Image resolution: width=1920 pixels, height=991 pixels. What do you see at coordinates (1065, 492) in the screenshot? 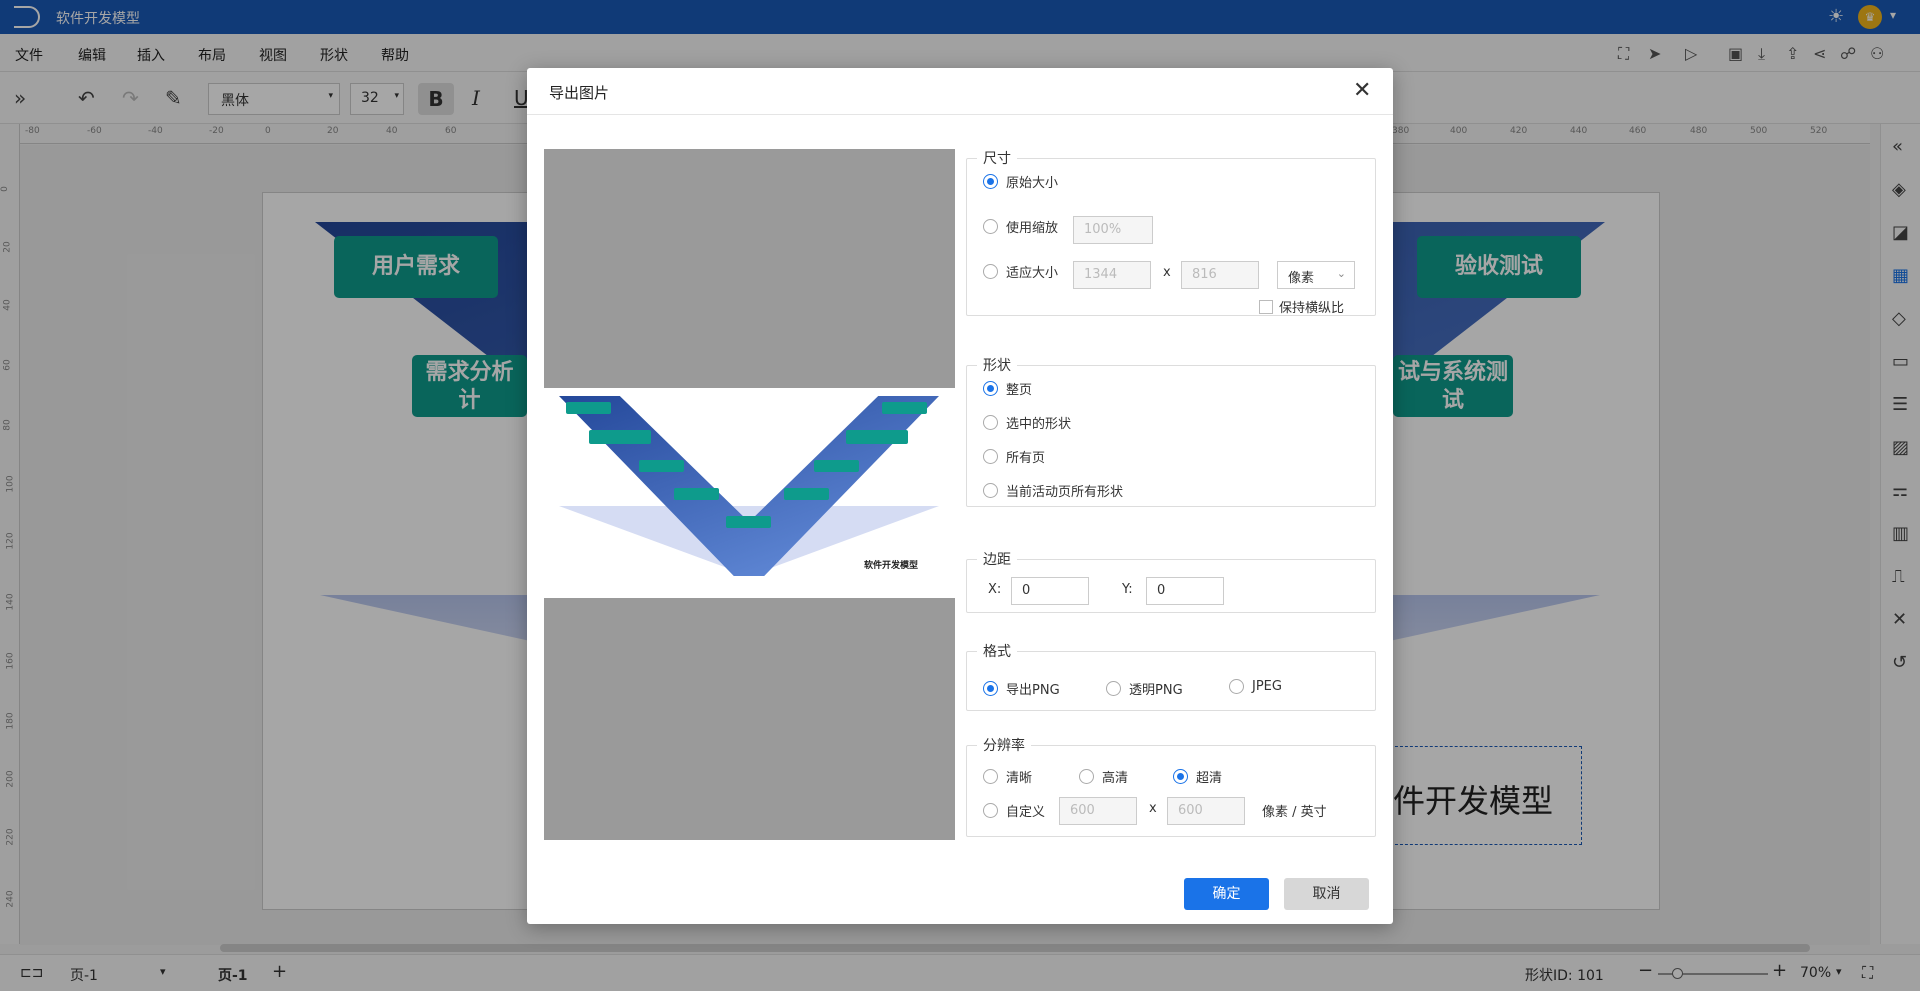
I see `radio-label: 当前活动页所有形状` at bounding box center [1065, 492].